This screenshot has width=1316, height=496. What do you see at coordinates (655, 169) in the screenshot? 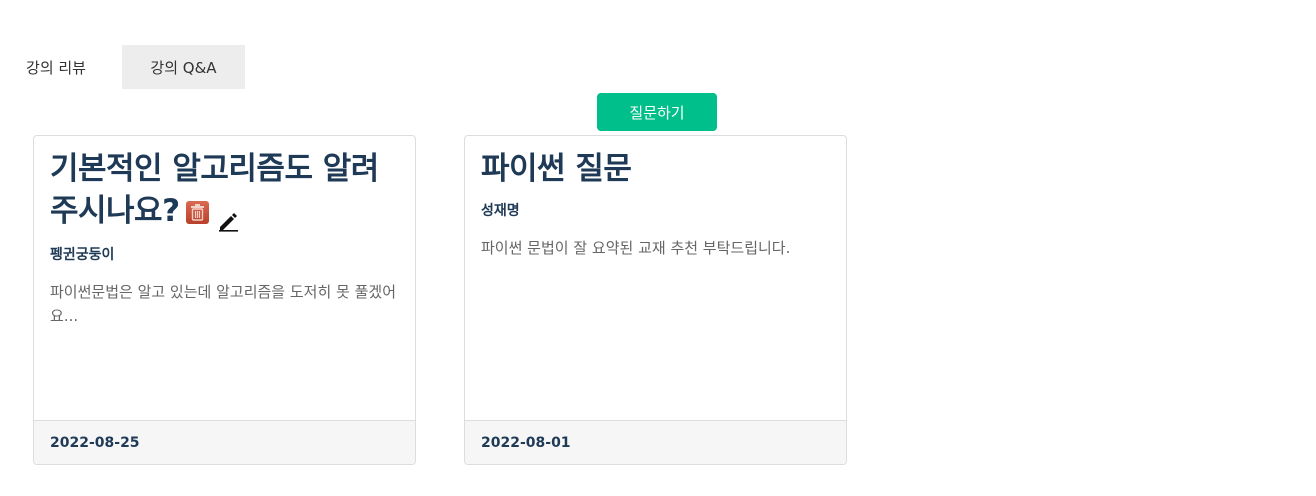
I see `question-title: 파이썬 질문` at bounding box center [655, 169].